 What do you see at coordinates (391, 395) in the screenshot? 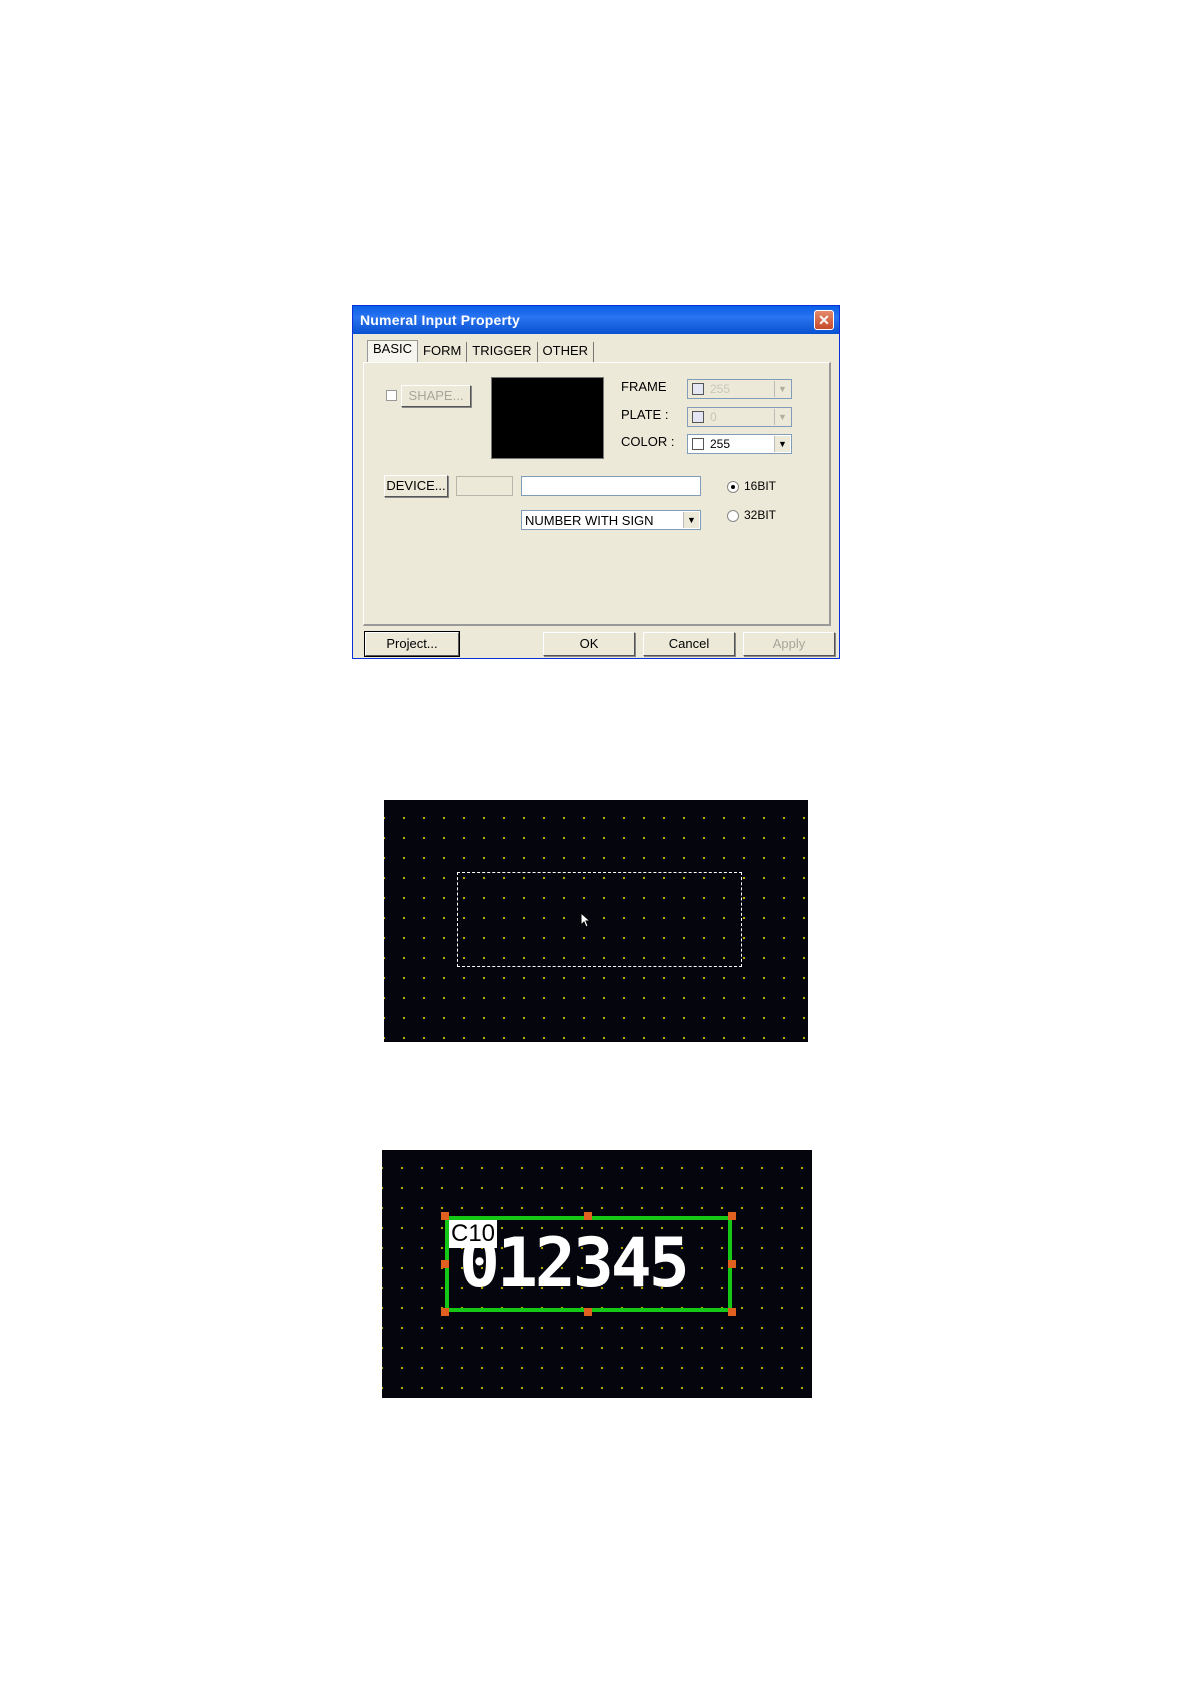
I see `shape-checkbox` at bounding box center [391, 395].